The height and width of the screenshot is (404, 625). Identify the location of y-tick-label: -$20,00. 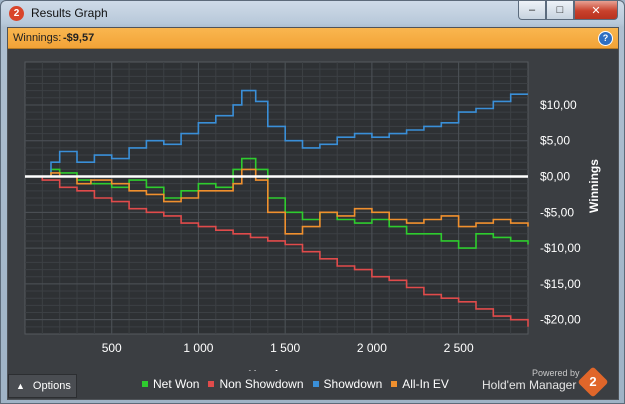
(560, 320).